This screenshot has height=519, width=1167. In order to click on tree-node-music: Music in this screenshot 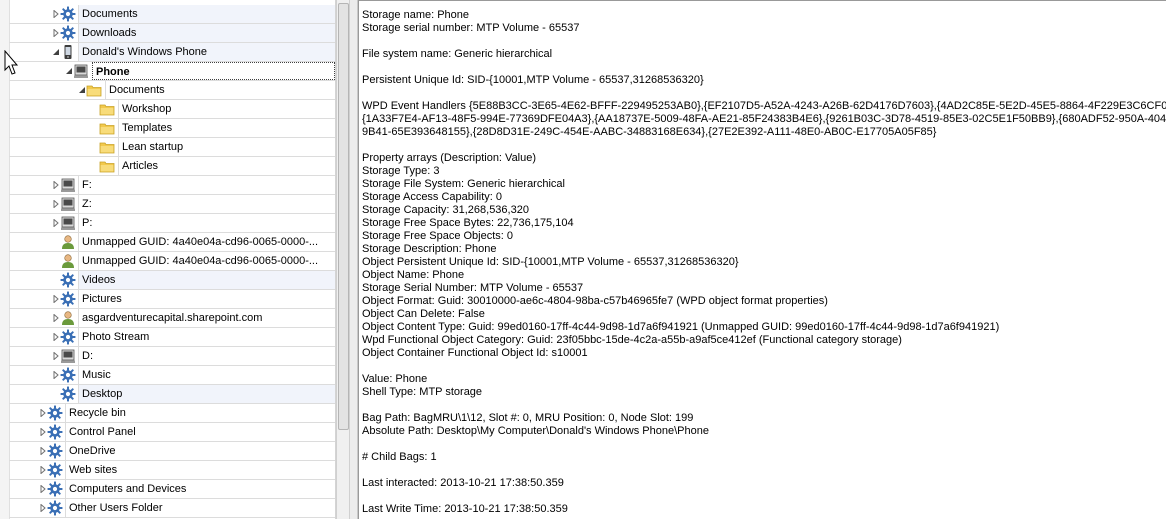, I will do `click(172, 375)`.